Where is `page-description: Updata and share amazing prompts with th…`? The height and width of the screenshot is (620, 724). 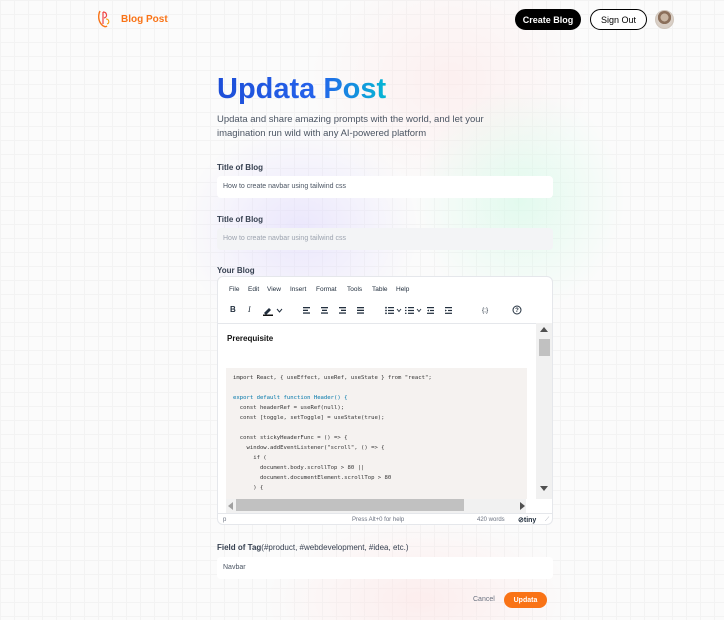
page-description: Updata and share amazing prompts with th… is located at coordinates (350, 126).